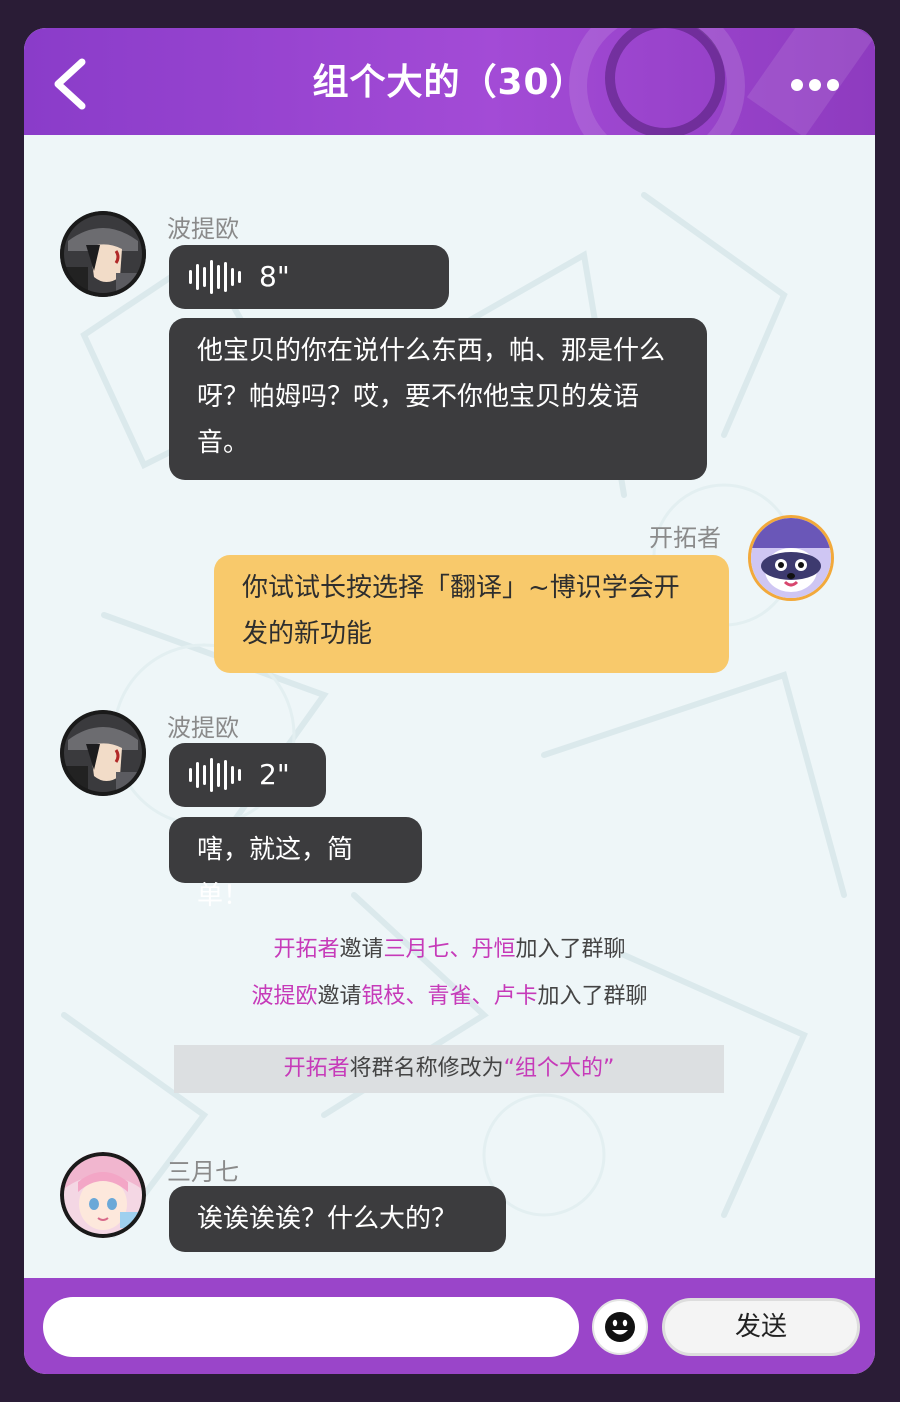 This screenshot has height=1402, width=900. I want to click on avatar-march-7th, so click(103, 1195).